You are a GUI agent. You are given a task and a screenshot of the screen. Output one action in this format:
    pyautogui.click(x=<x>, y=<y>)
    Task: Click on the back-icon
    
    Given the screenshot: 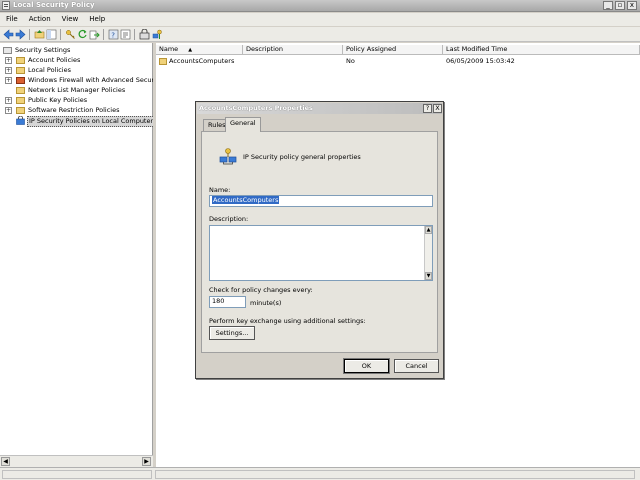 What is the action you would take?
    pyautogui.click(x=8, y=34)
    